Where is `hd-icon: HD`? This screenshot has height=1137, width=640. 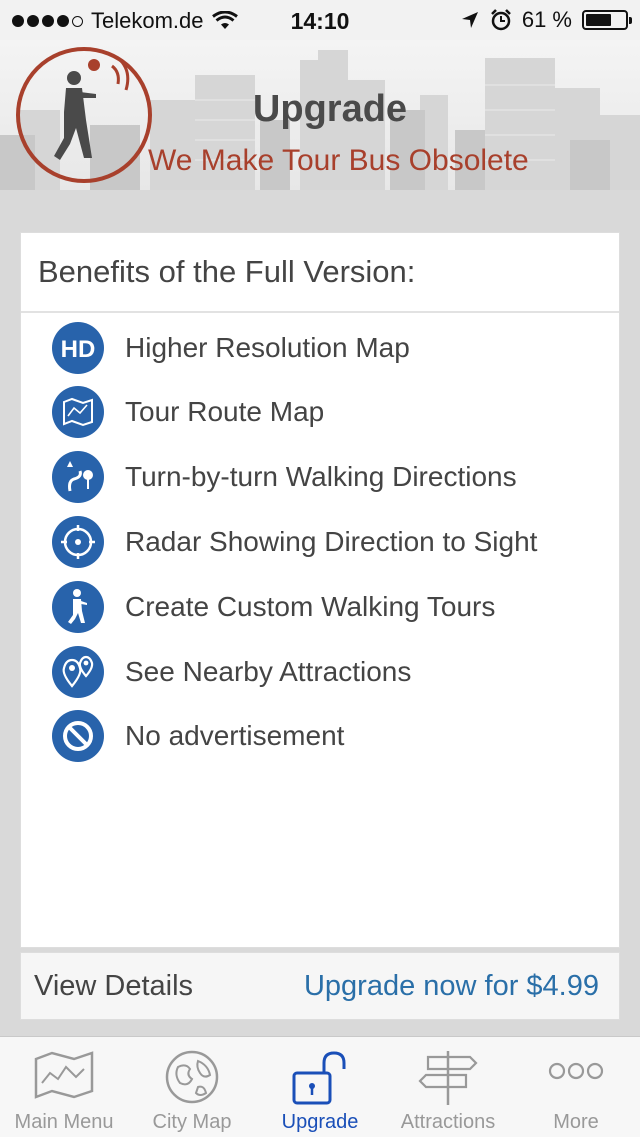 hd-icon: HD is located at coordinates (78, 348).